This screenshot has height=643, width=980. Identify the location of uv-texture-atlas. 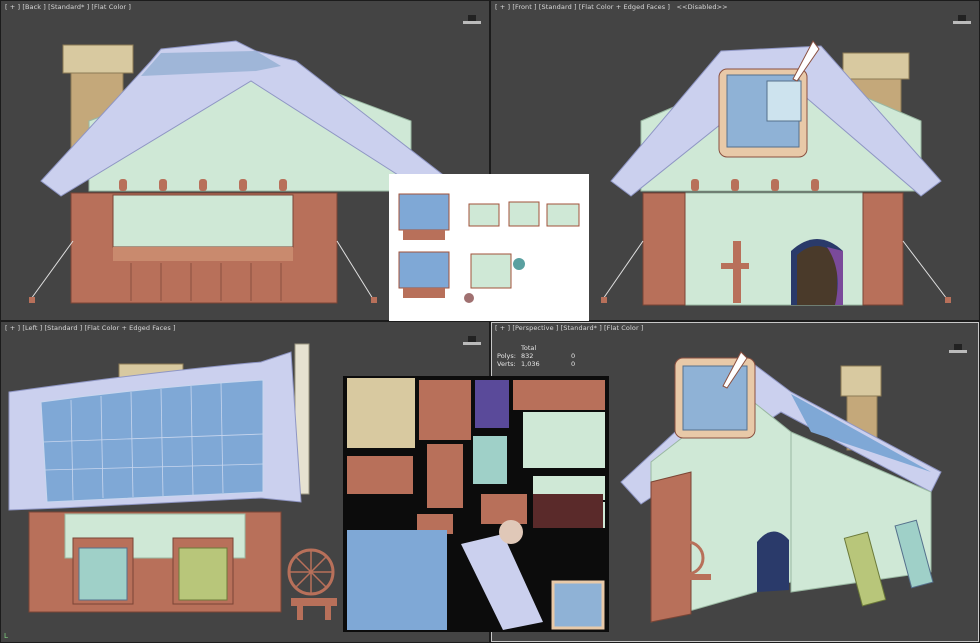
(476, 504).